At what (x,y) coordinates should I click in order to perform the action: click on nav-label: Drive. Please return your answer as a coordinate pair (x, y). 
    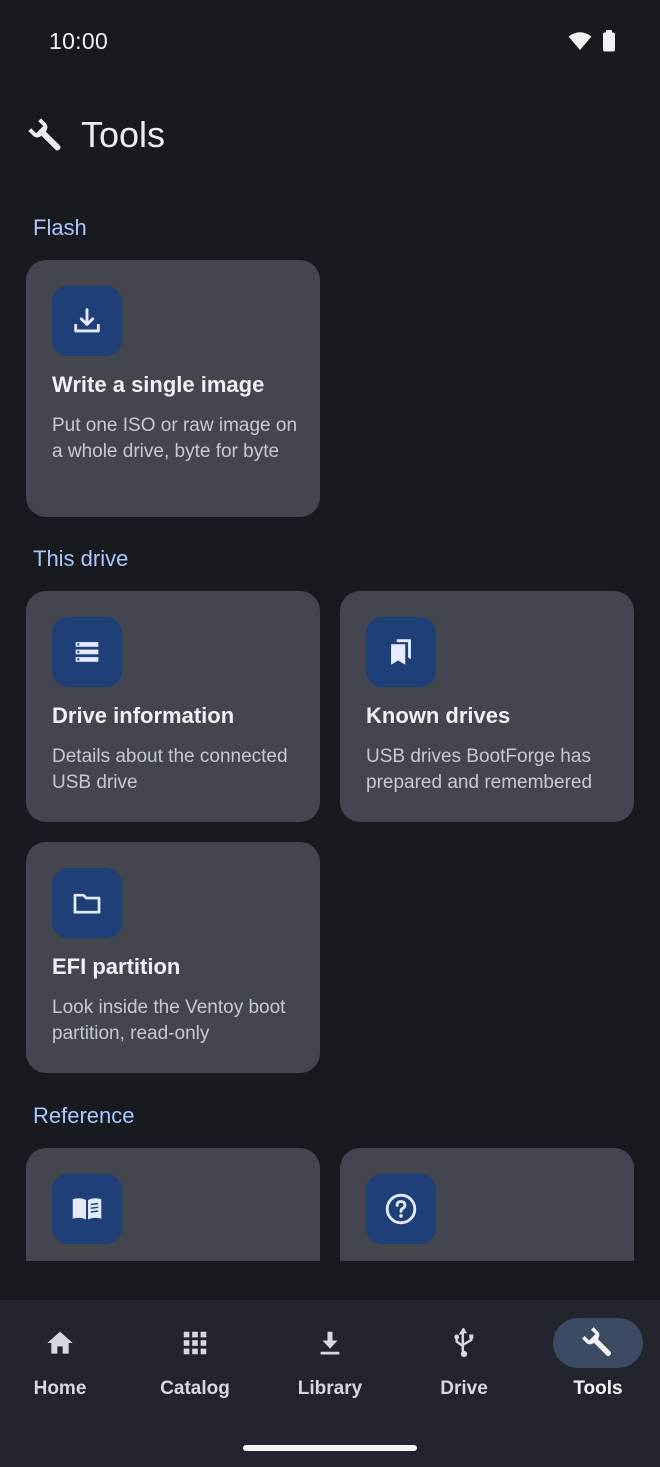
    Looking at the image, I should click on (464, 1388).